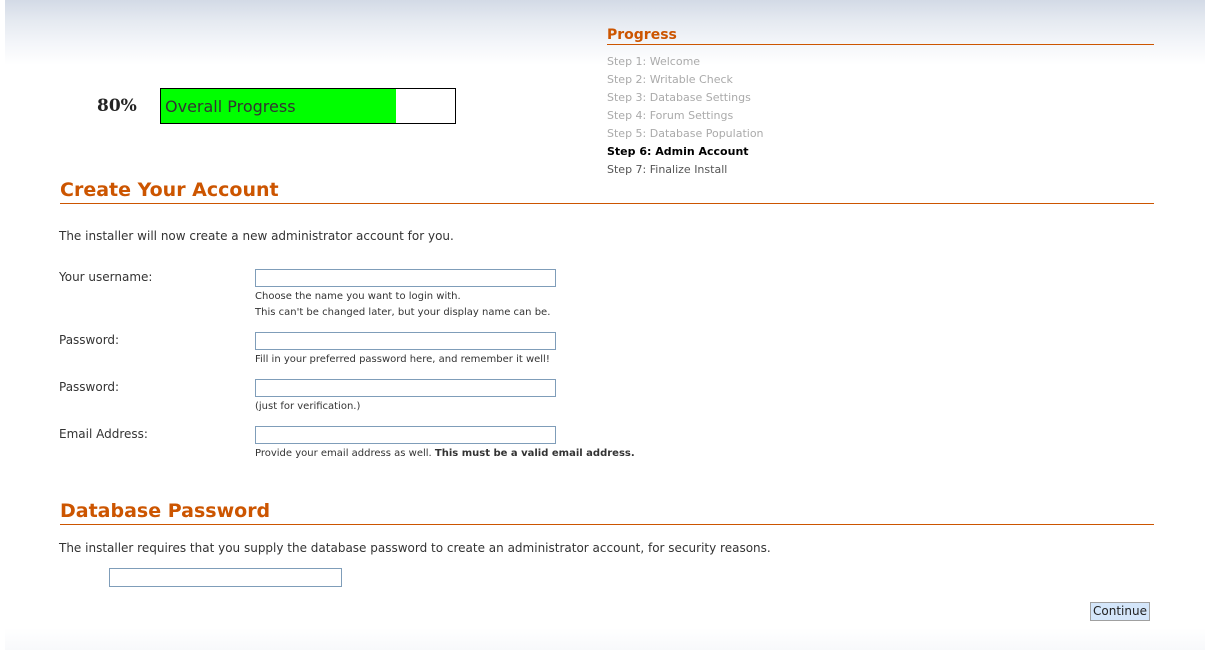  I want to click on step-item-current: Step 6: Admin Account, so click(678, 151).